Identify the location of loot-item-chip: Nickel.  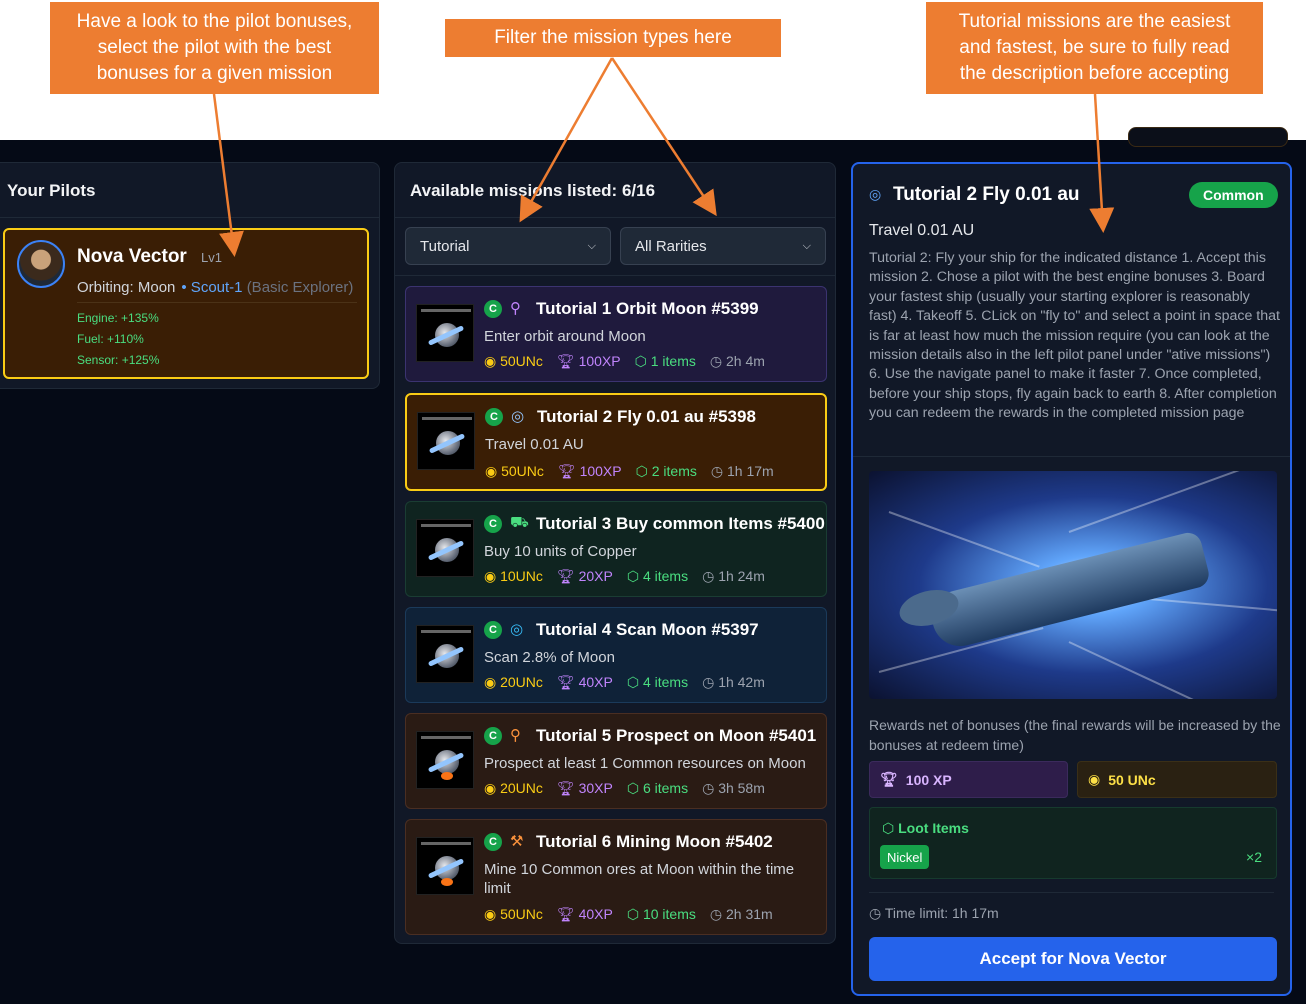
(905, 857).